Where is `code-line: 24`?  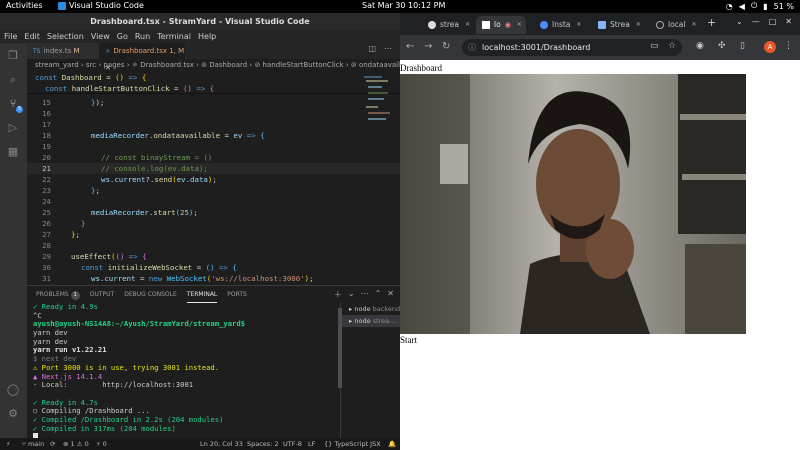 code-line: 24 is located at coordinates (213, 201).